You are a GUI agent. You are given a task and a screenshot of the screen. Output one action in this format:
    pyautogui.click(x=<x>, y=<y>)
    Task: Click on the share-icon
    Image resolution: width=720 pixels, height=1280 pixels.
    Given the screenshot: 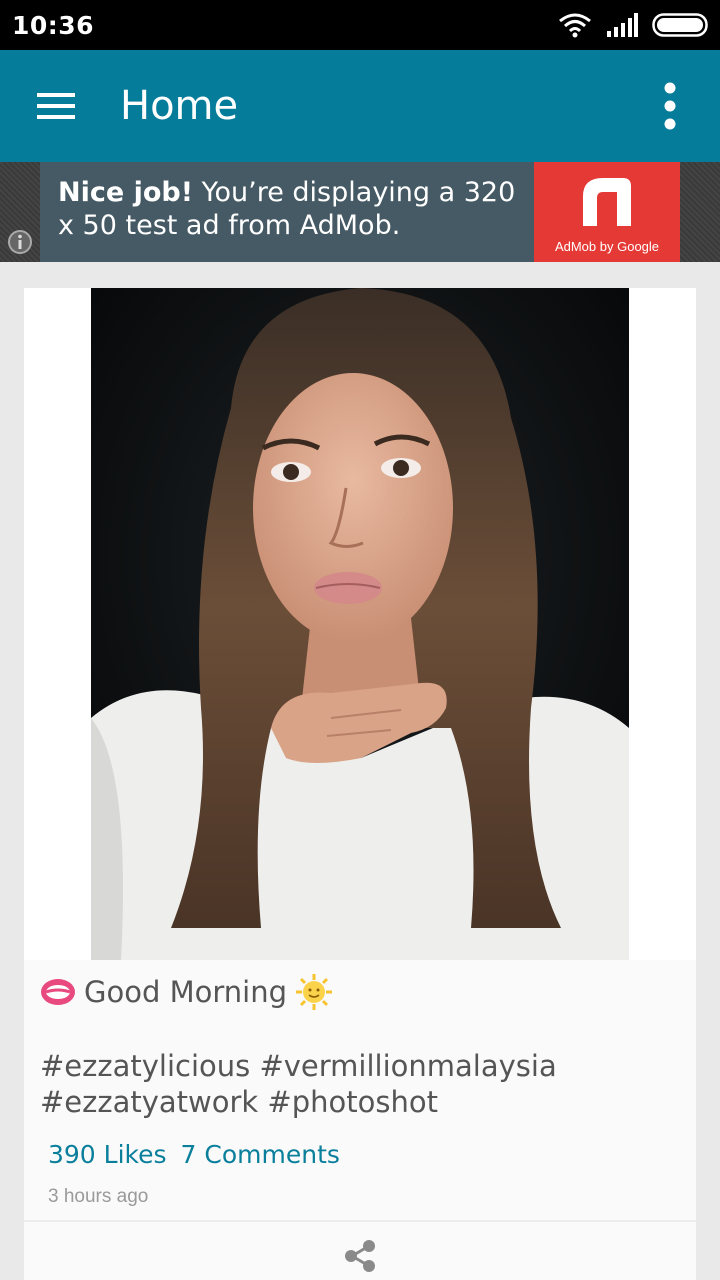 What is the action you would take?
    pyautogui.click(x=360, y=1256)
    